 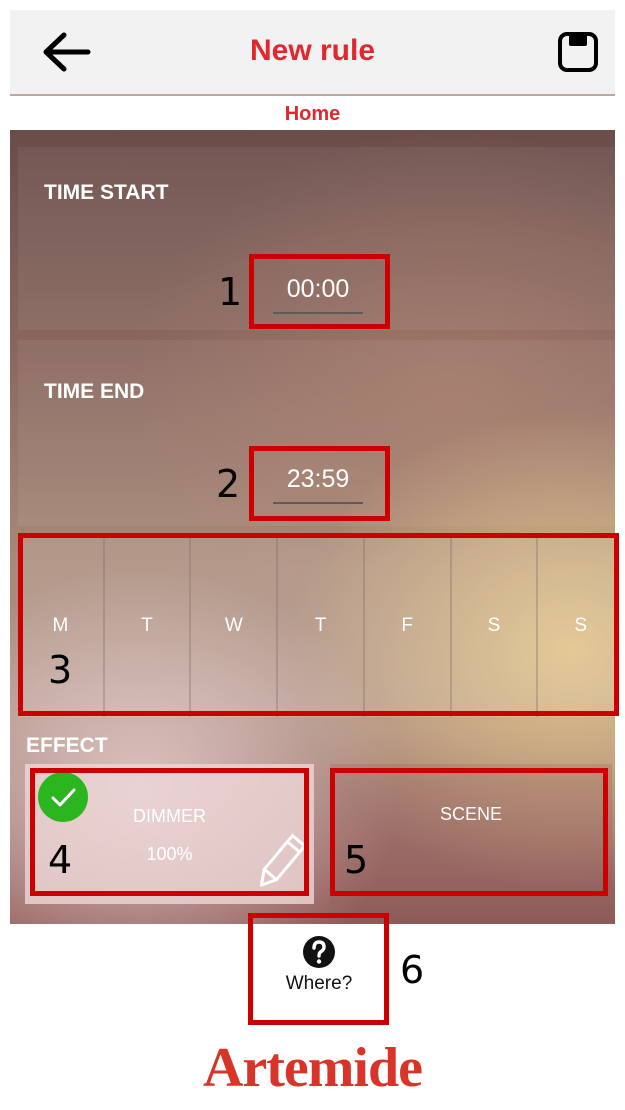 I want to click on time-start-label: TIME START, so click(x=106, y=192).